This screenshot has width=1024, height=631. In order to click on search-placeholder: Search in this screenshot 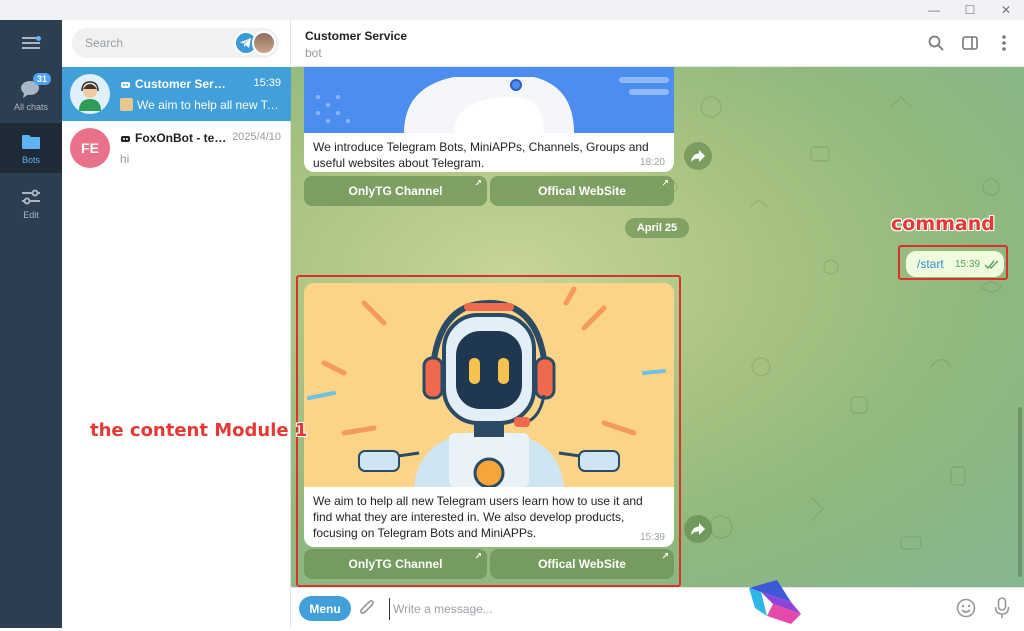, I will do `click(104, 43)`.